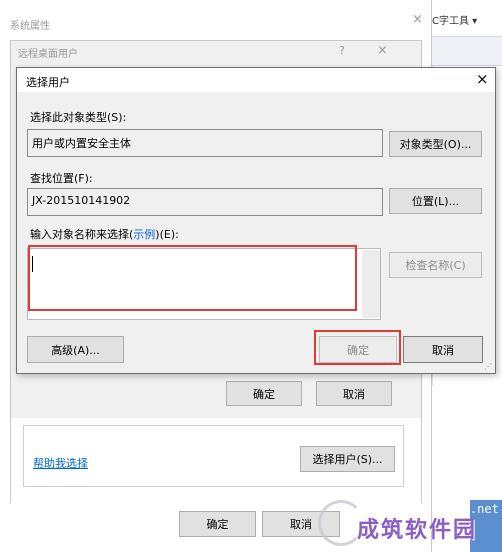 The height and width of the screenshot is (552, 502). I want to click on object-names-label: 输入对象名称来选择(示例)(E):, so click(104, 234).